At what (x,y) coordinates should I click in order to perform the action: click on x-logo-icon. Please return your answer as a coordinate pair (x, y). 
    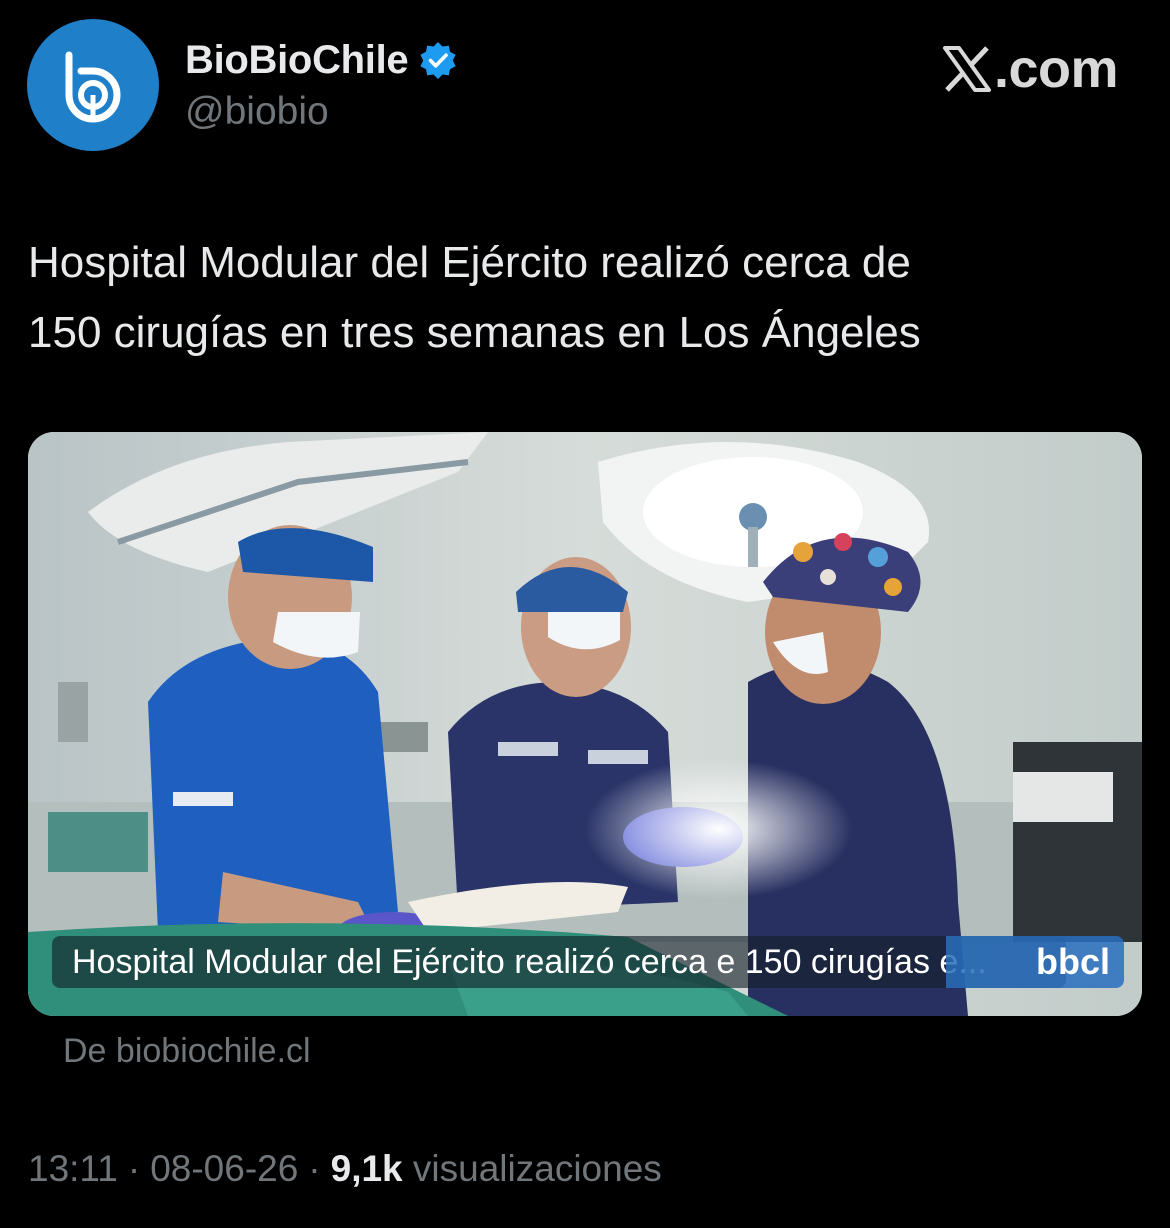
    Looking at the image, I should click on (966, 69).